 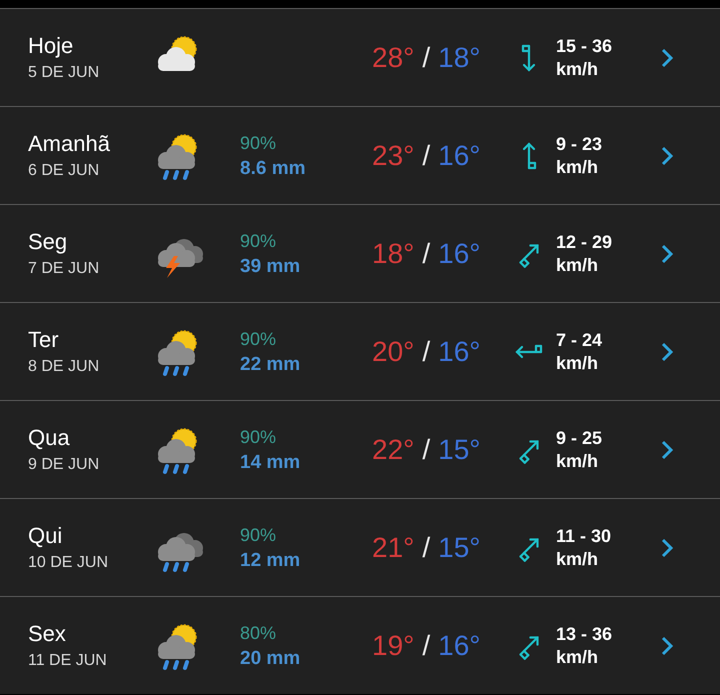 I want to click on high-temperature: 28°, so click(x=393, y=57).